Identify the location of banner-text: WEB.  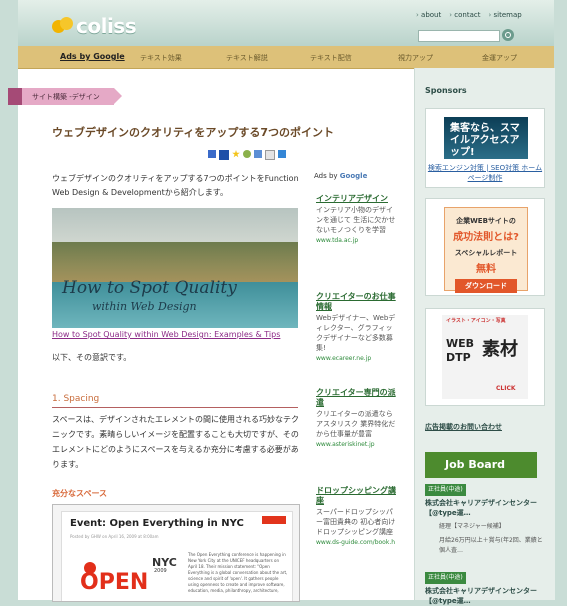
(460, 343).